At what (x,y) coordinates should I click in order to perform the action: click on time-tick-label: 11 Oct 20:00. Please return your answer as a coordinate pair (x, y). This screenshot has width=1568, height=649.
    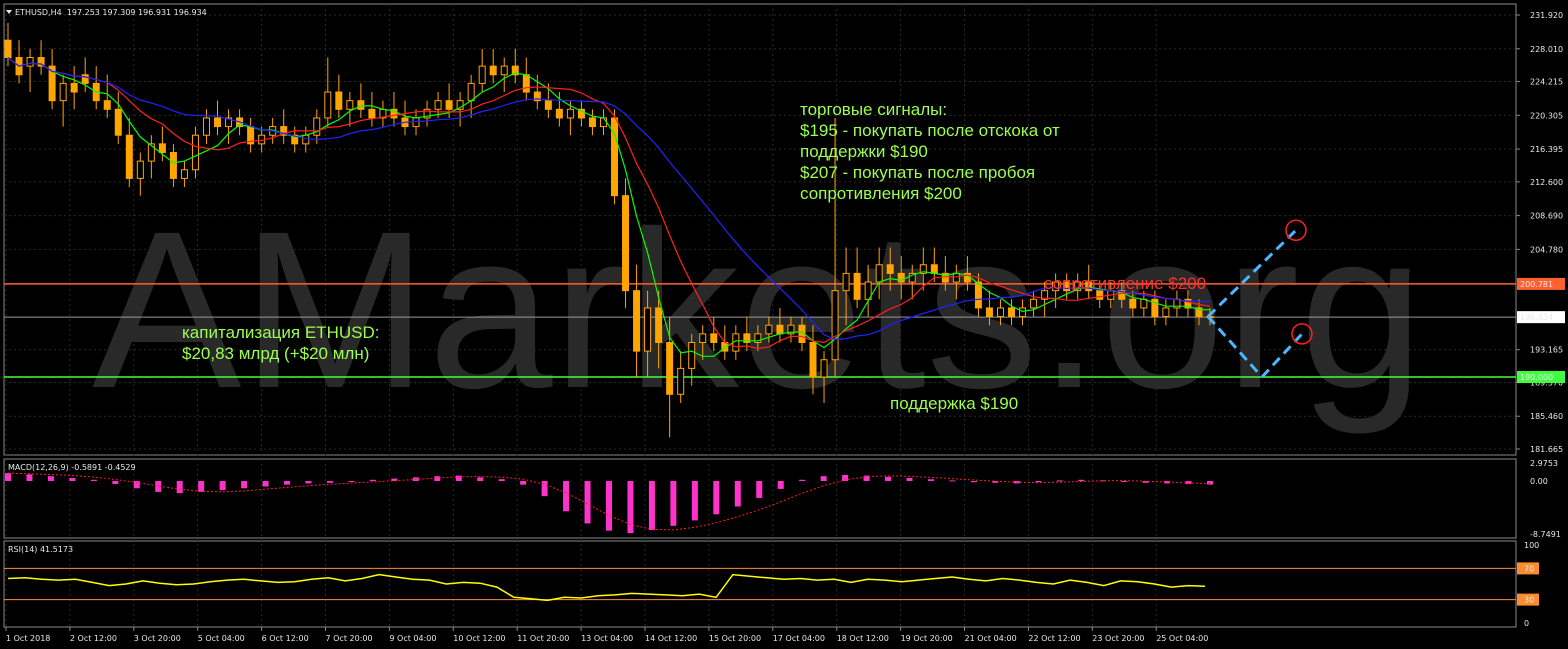
    Looking at the image, I should click on (543, 638).